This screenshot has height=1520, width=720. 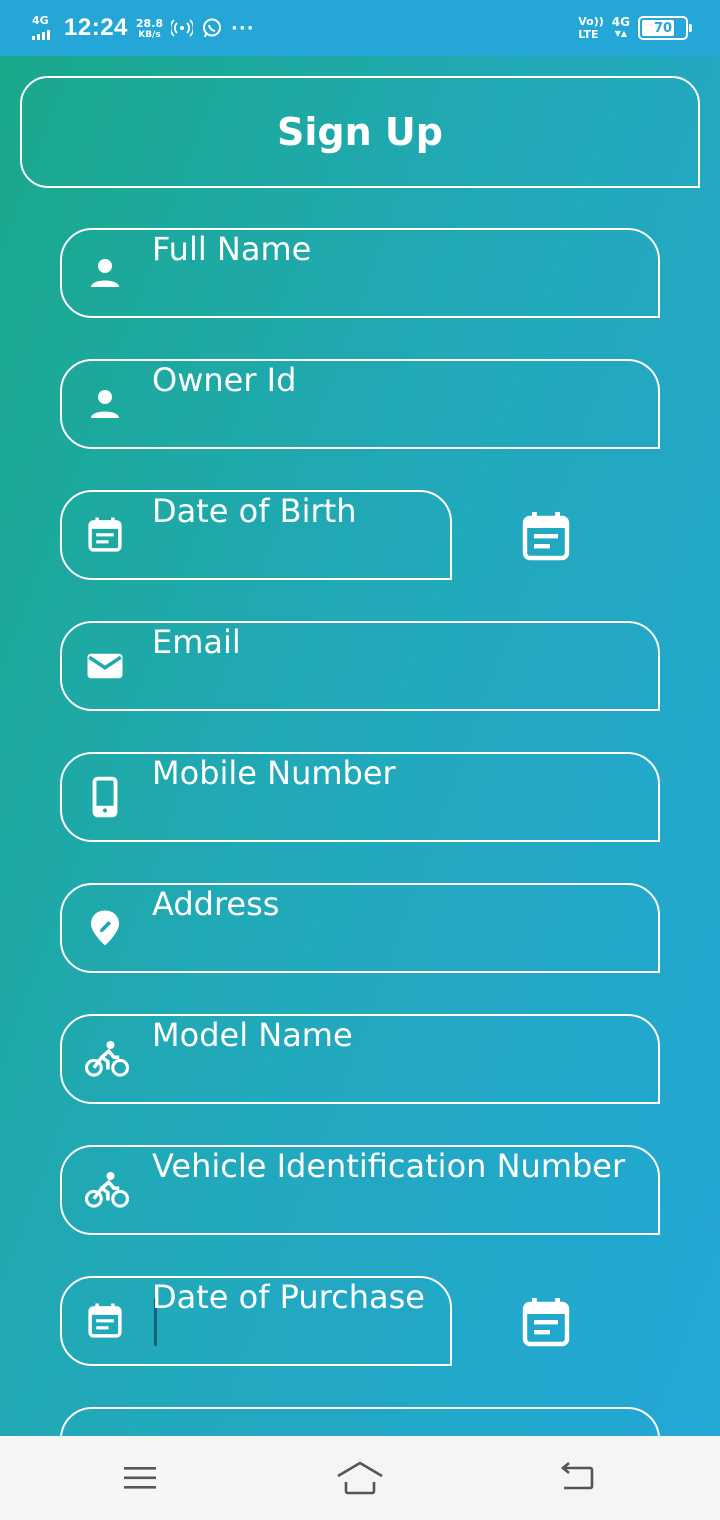 What do you see at coordinates (274, 773) in the screenshot?
I see `mobile-number-placeholder: Mobile Number` at bounding box center [274, 773].